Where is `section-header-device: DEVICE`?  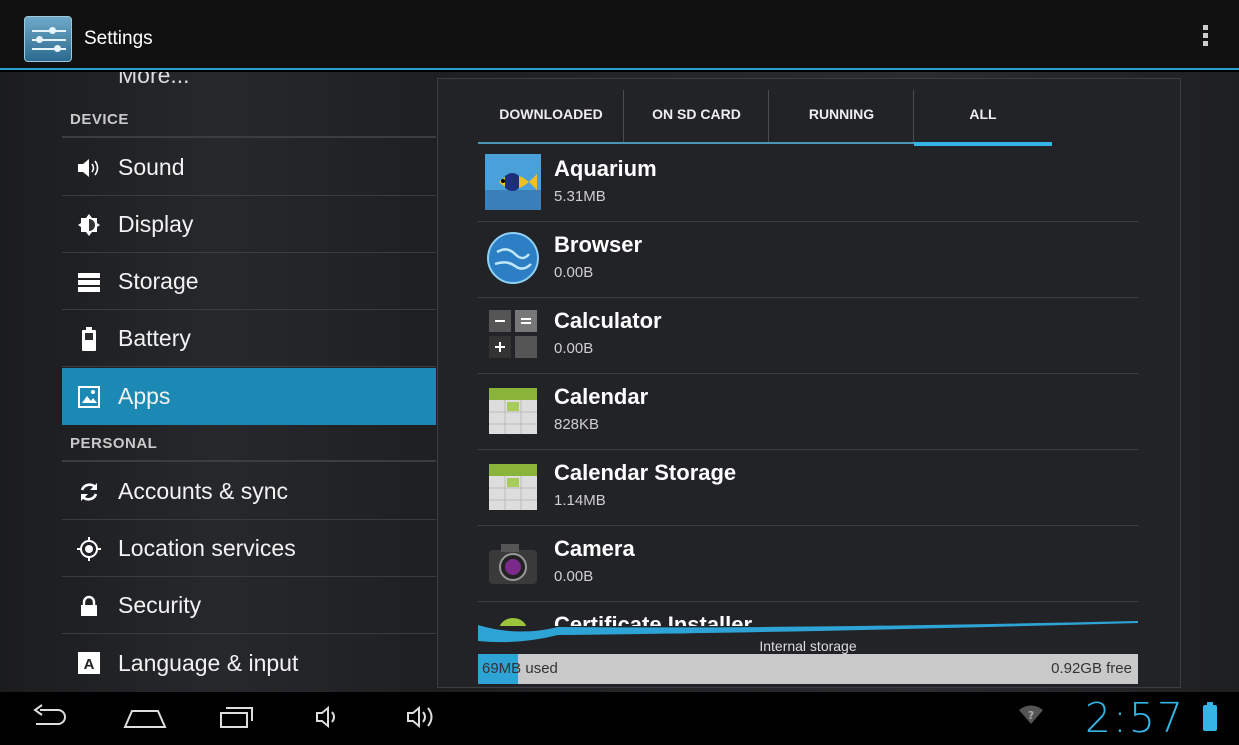 section-header-device: DEVICE is located at coordinates (249, 120).